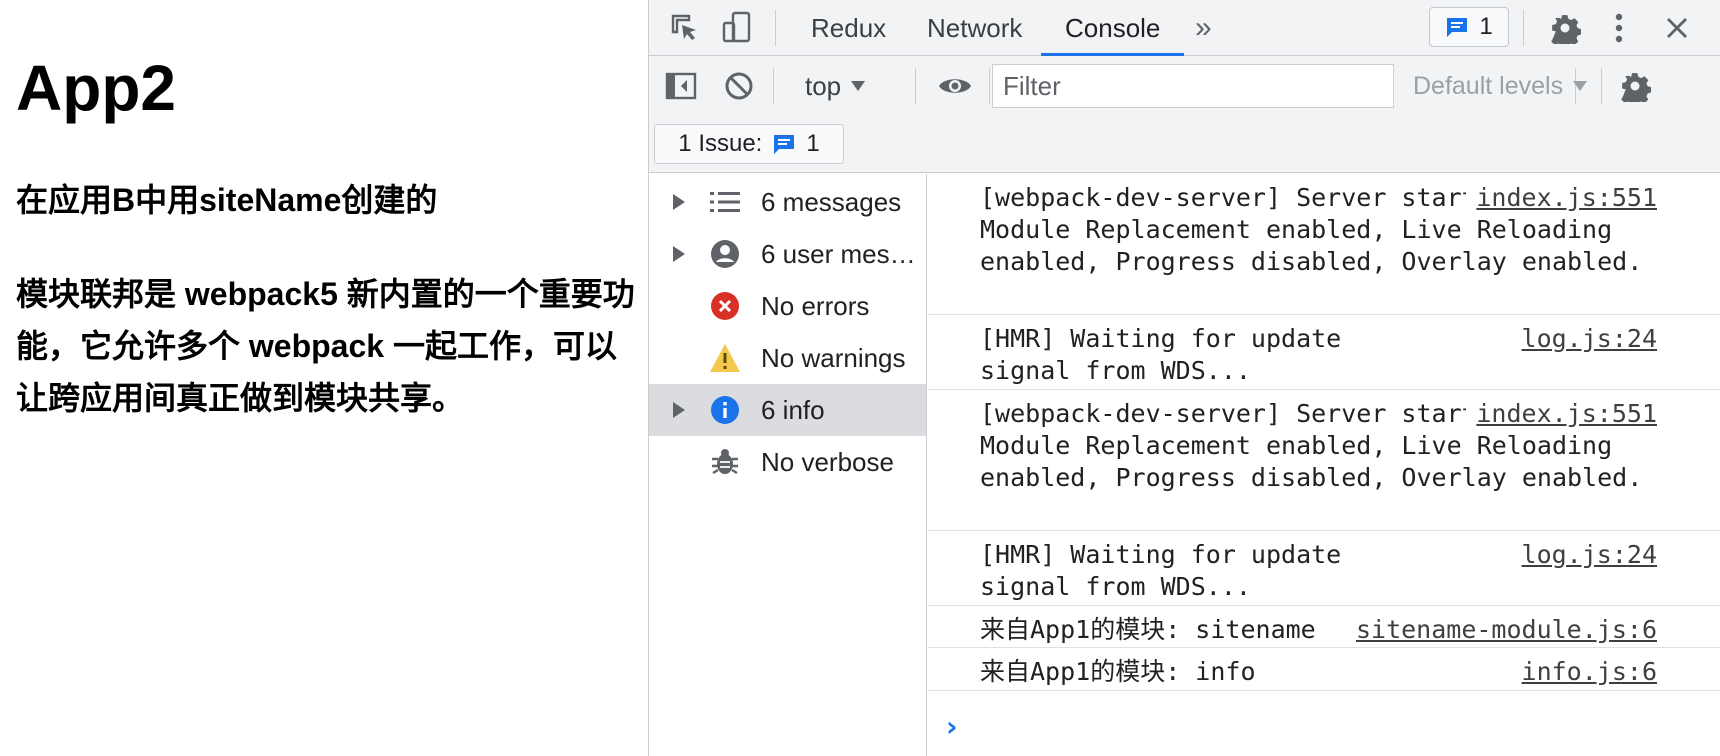 This screenshot has height=756, width=1720. I want to click on sidebar-item-label: 6 info, so click(793, 409).